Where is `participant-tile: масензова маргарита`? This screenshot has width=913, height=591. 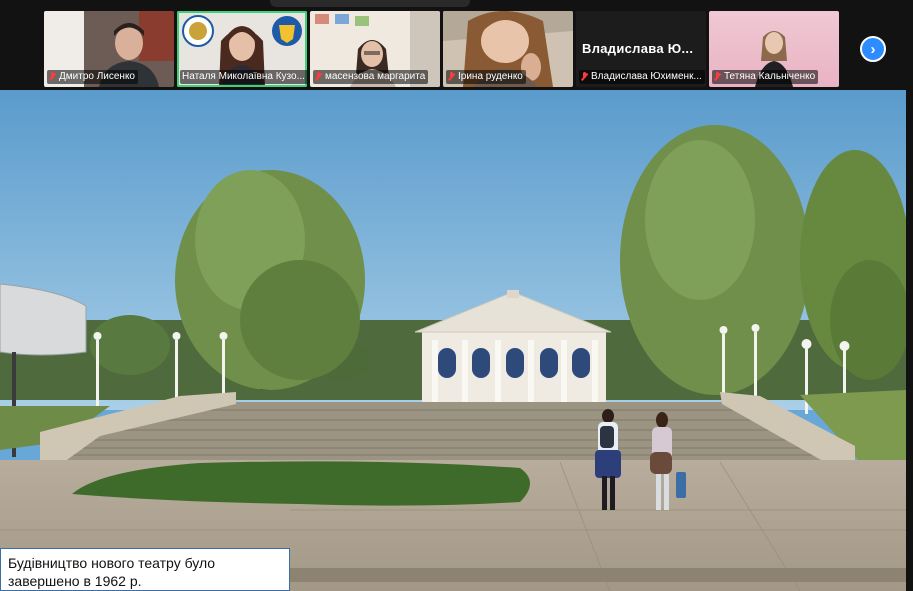 participant-tile: масензова маргарита is located at coordinates (375, 49).